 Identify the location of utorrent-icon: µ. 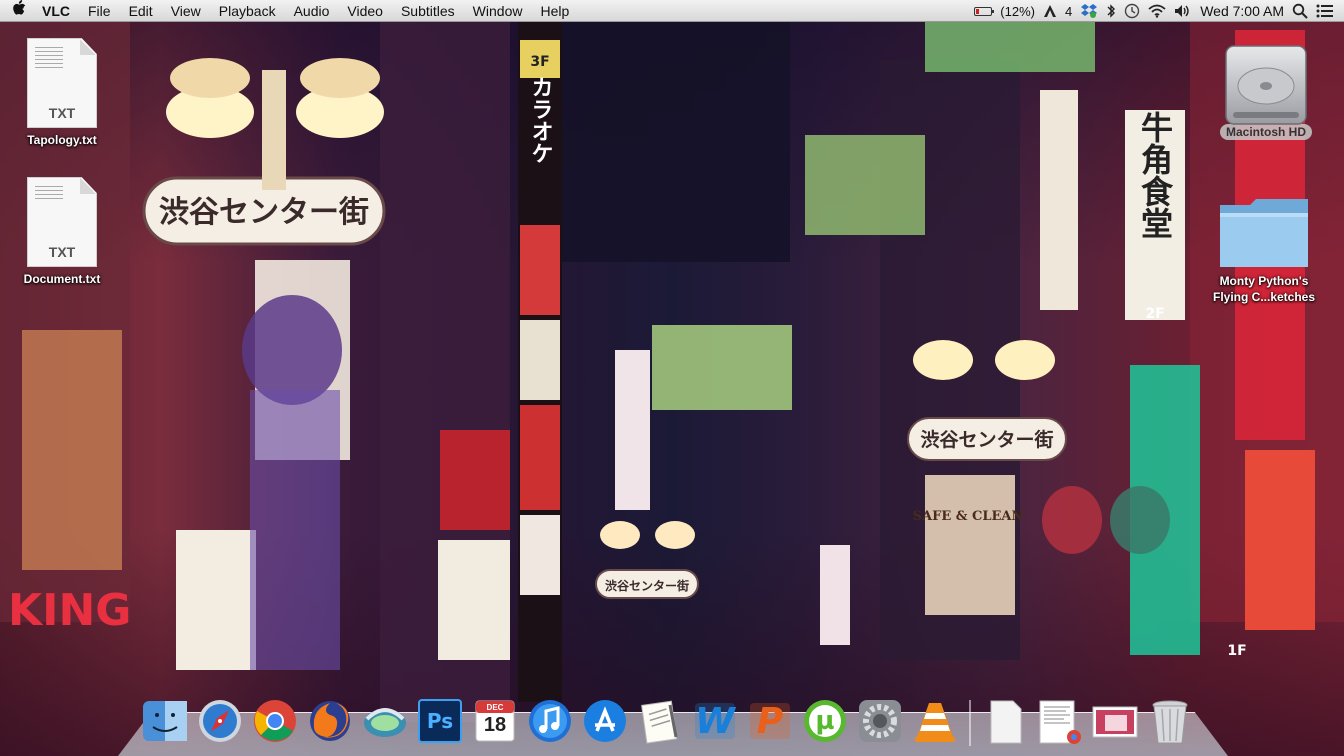
(825, 721).